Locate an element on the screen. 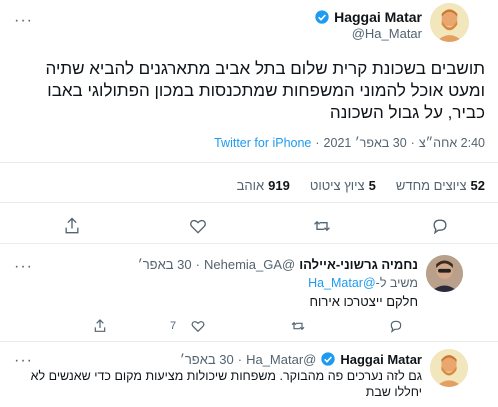 This screenshot has height=407, width=498. quotes-stat: 5ציוץ ציטוט is located at coordinates (343, 185).